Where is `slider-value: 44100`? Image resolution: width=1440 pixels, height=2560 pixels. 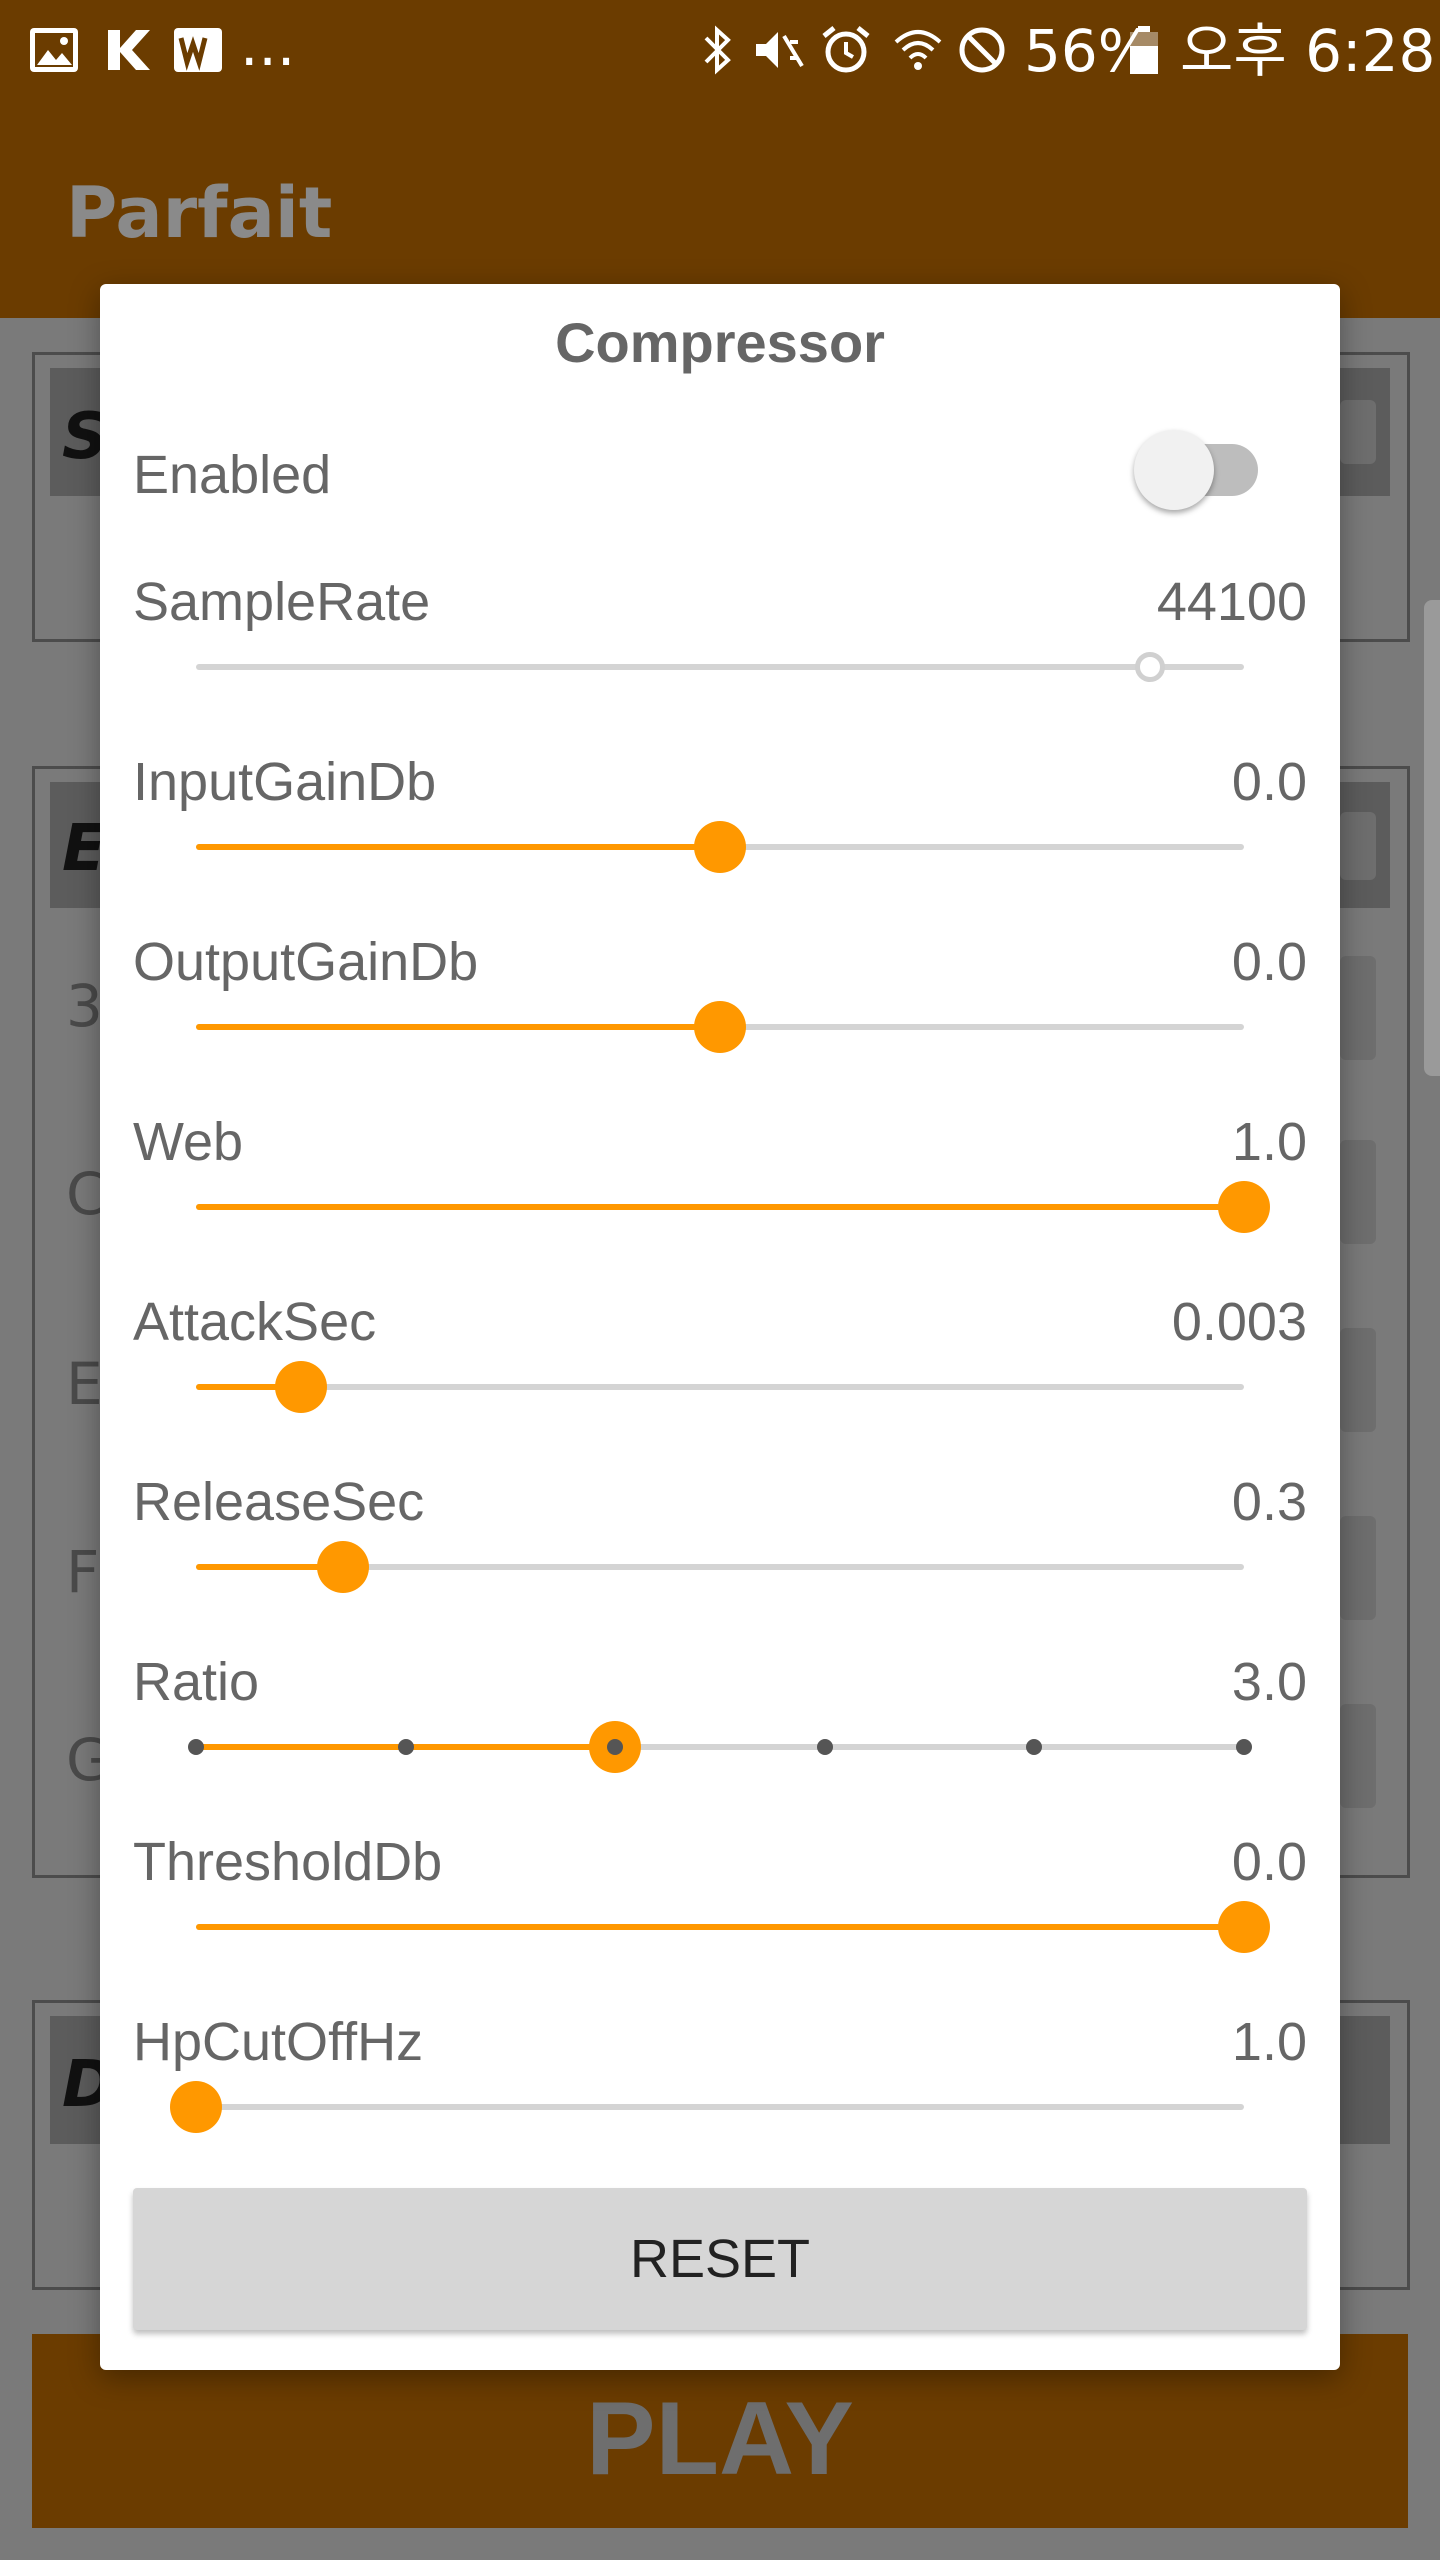
slider-value: 44100 is located at coordinates (1231, 602).